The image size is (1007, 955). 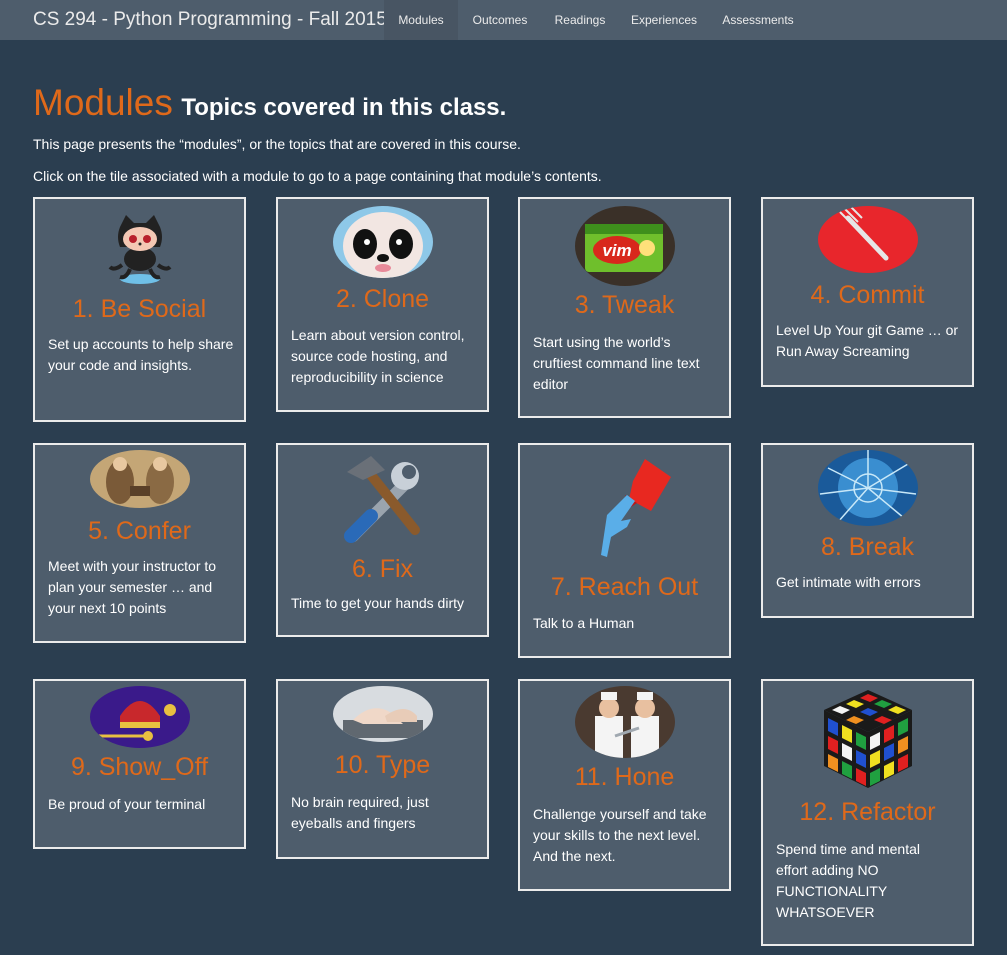 What do you see at coordinates (867, 239) in the screenshot?
I see `fork-icon` at bounding box center [867, 239].